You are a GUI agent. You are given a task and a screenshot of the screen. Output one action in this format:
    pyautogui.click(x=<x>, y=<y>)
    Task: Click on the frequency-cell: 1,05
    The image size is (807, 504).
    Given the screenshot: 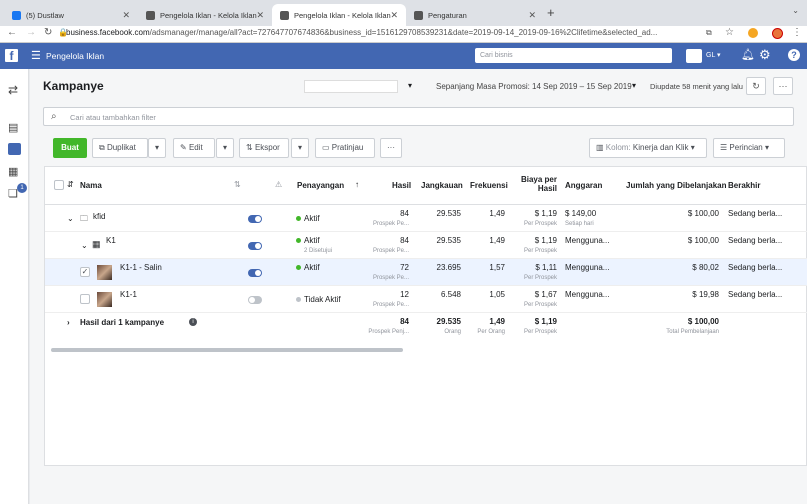 What is the action you would take?
    pyautogui.click(x=497, y=294)
    